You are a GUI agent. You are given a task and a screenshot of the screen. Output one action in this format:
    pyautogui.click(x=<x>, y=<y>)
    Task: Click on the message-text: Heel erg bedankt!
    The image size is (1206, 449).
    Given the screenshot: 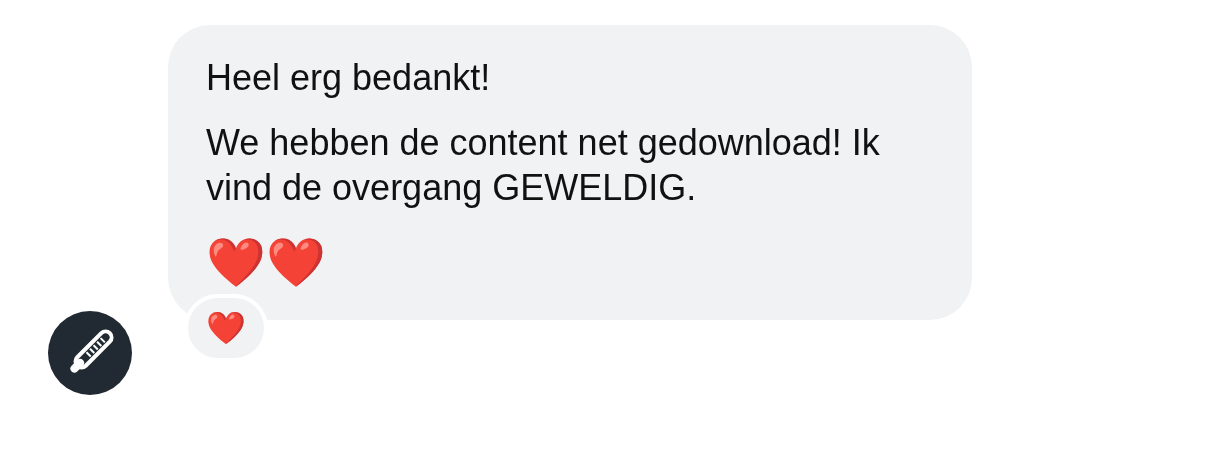 What is the action you would take?
    pyautogui.click(x=349, y=78)
    